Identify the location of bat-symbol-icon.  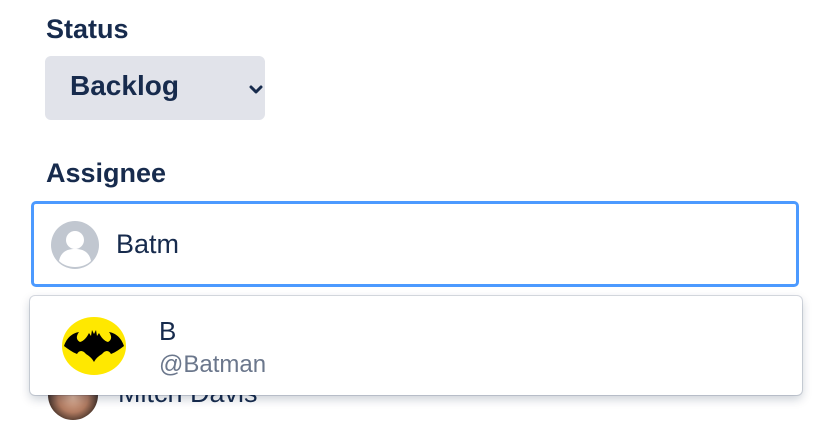
(94, 346).